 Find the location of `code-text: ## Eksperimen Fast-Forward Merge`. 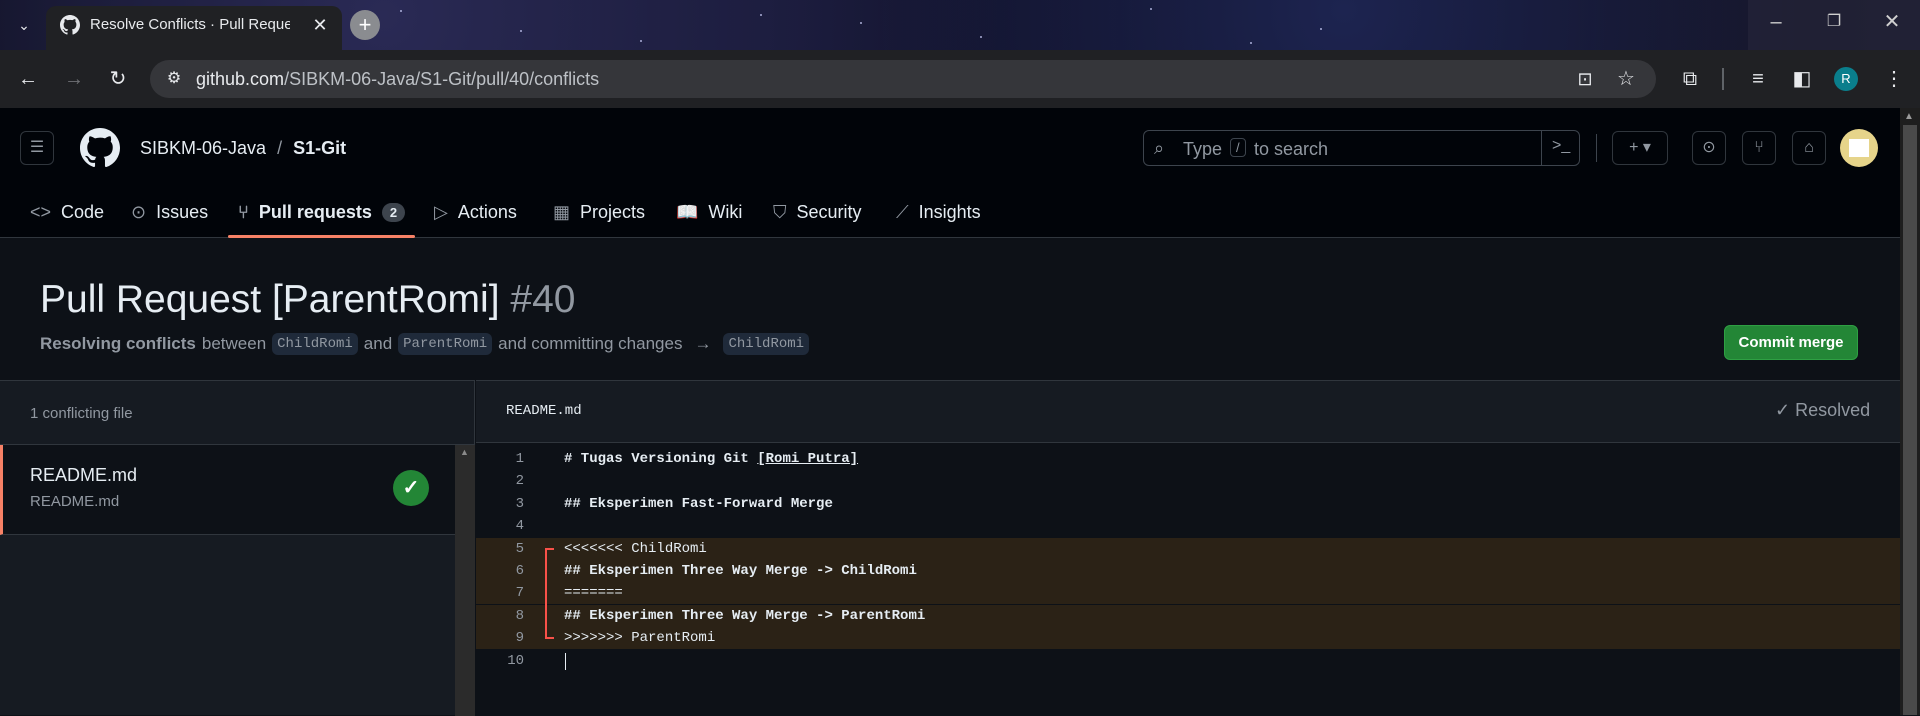

code-text: ## Eksperimen Fast-Forward Merge is located at coordinates (698, 503).